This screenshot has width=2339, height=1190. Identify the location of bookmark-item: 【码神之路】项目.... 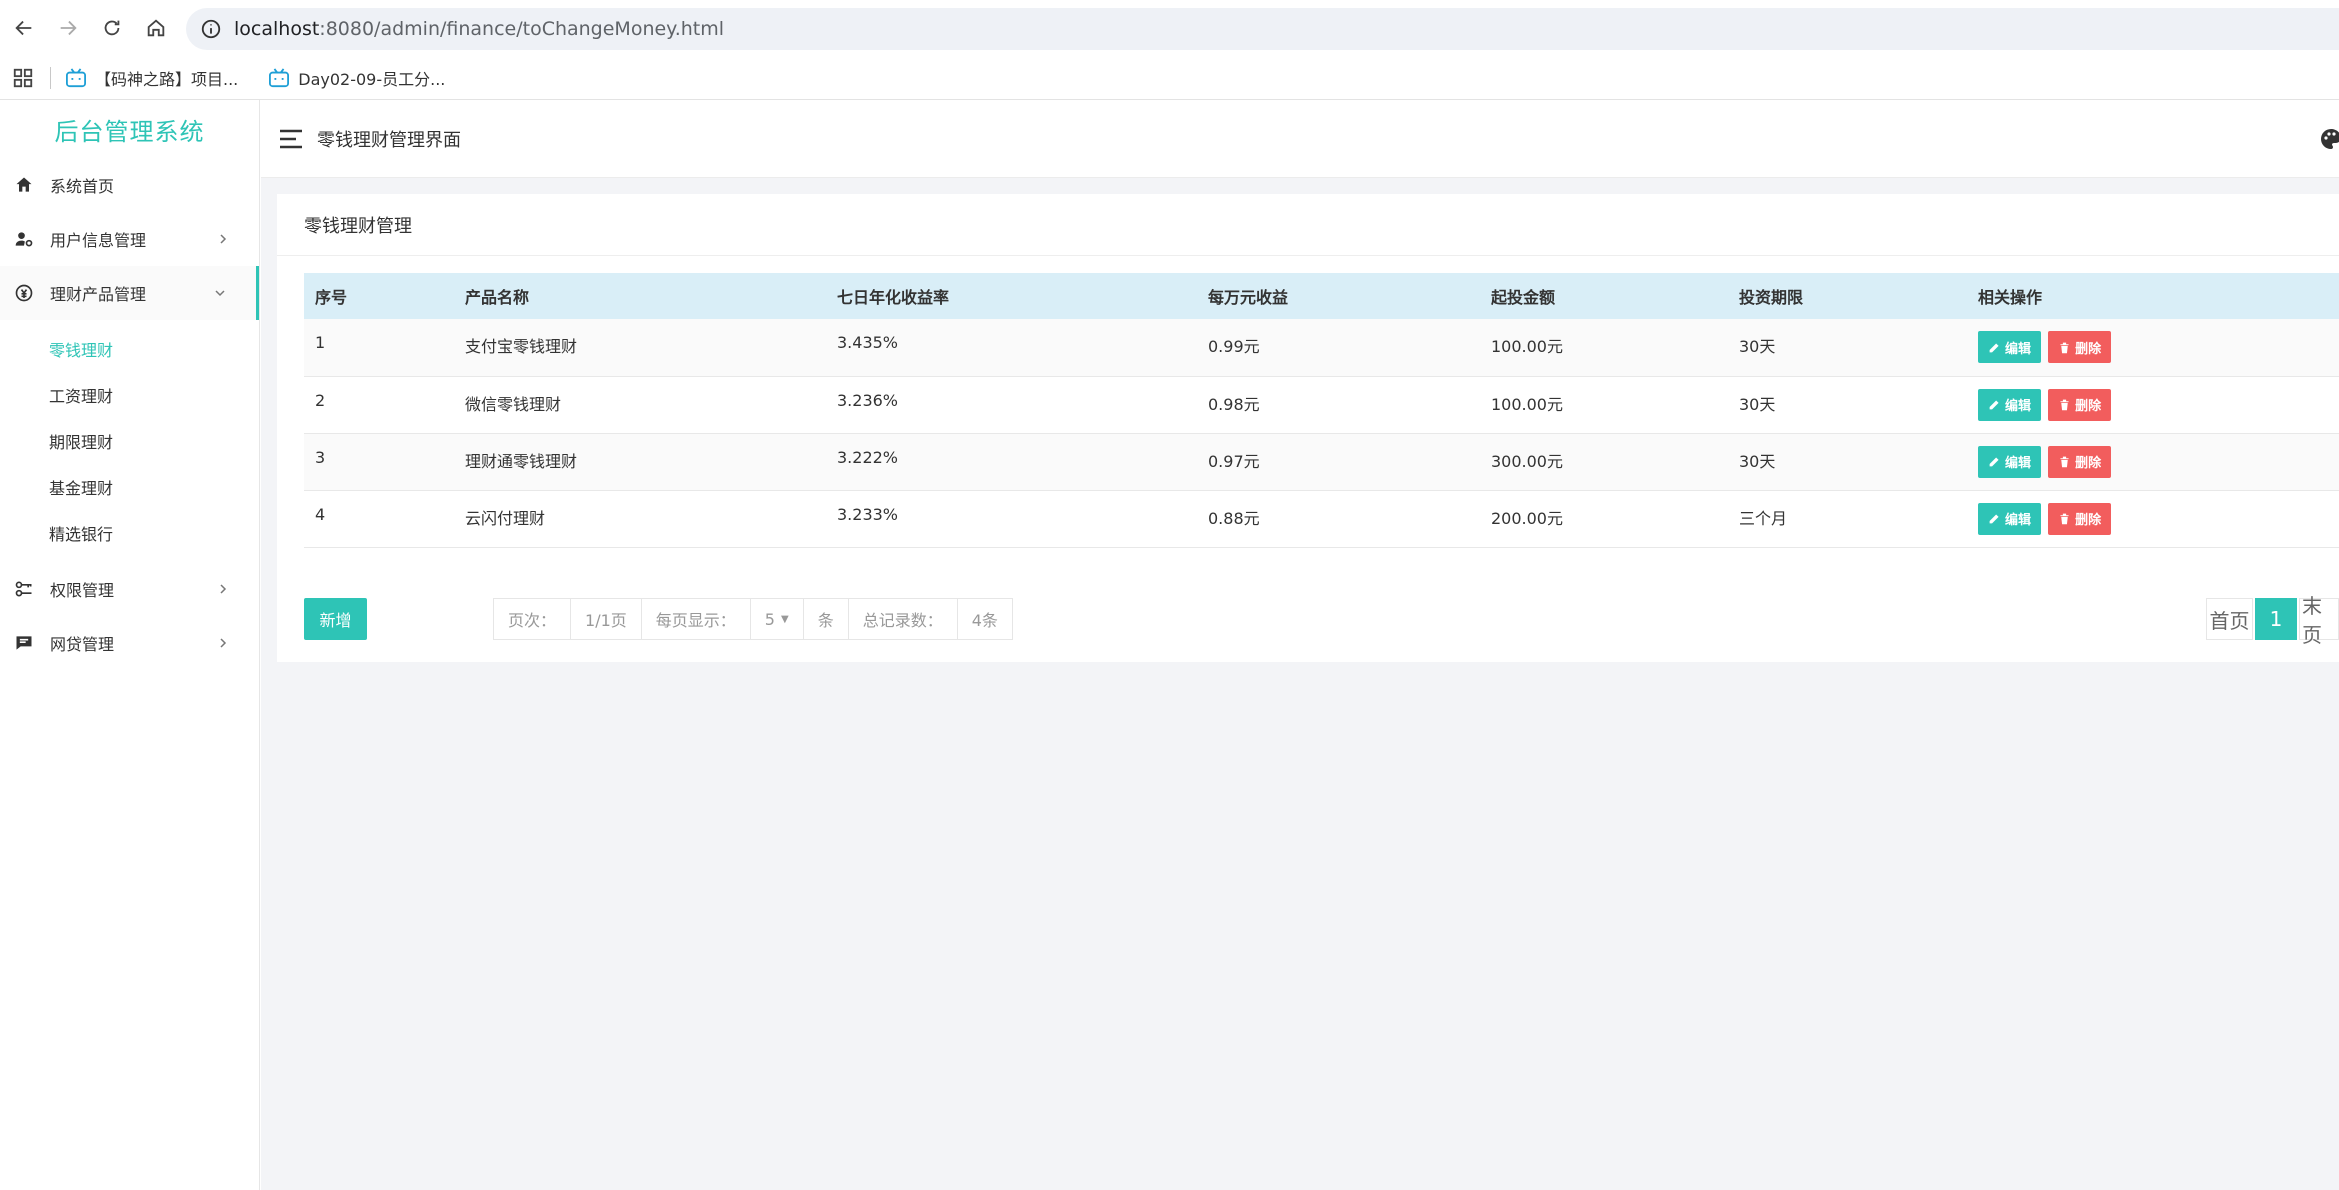
(151, 78).